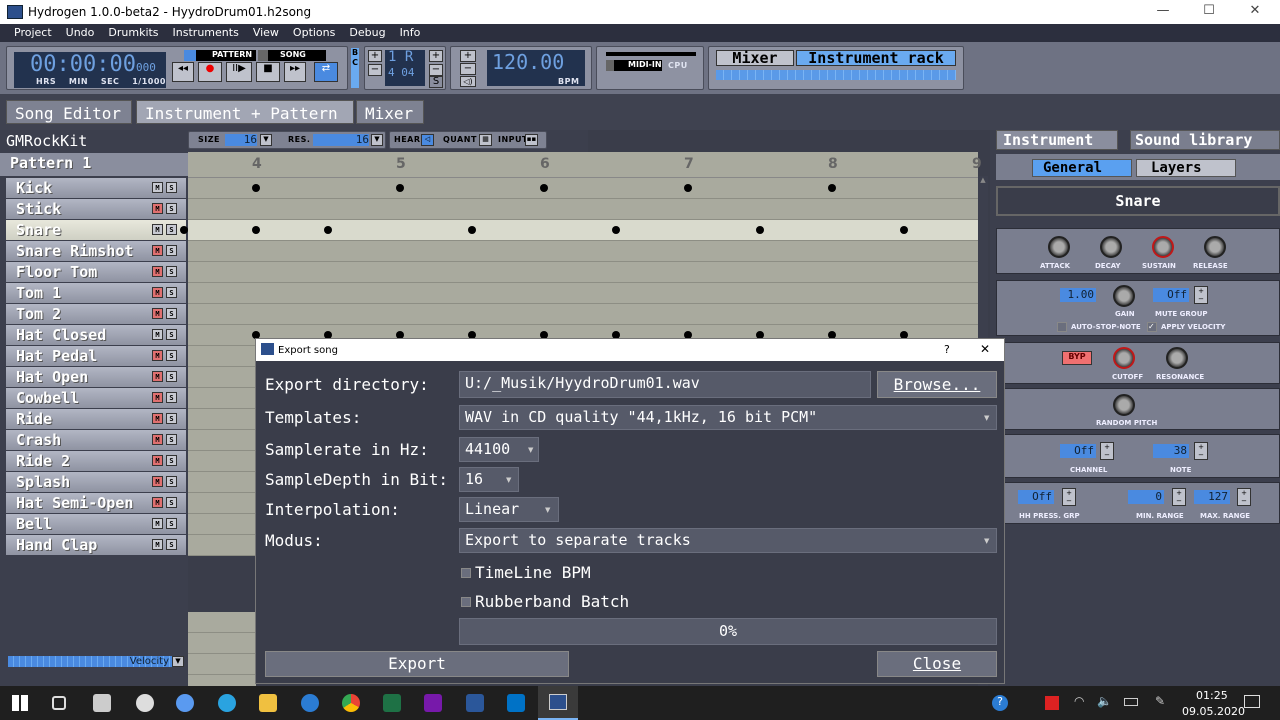  Describe the element at coordinates (1077, 358) in the screenshot. I see `bypass-button: BYP` at that location.